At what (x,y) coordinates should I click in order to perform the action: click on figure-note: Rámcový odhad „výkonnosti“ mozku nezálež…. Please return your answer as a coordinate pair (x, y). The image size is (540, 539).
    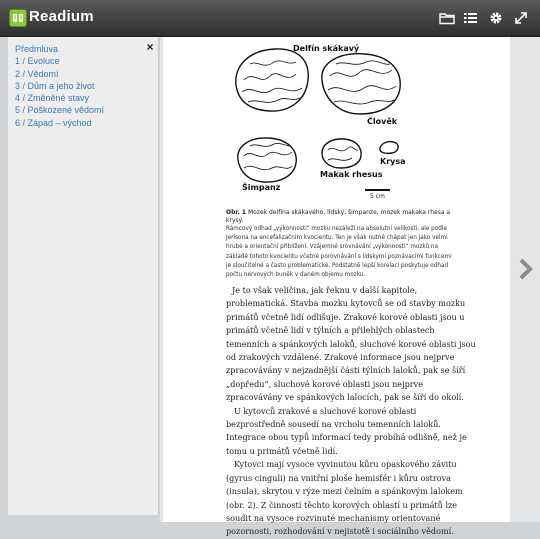
    Looking at the image, I should click on (339, 252).